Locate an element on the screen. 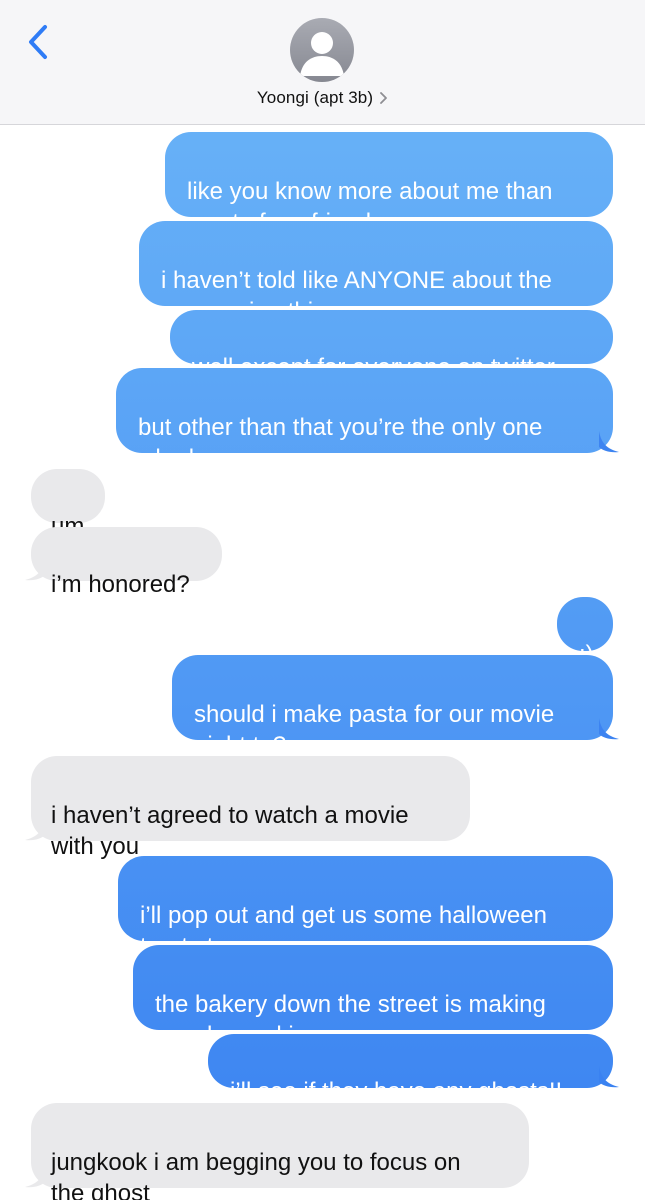 The height and width of the screenshot is (1200, 645). conversation-header: Yoongi (apt 3b) is located at coordinates (322, 62).